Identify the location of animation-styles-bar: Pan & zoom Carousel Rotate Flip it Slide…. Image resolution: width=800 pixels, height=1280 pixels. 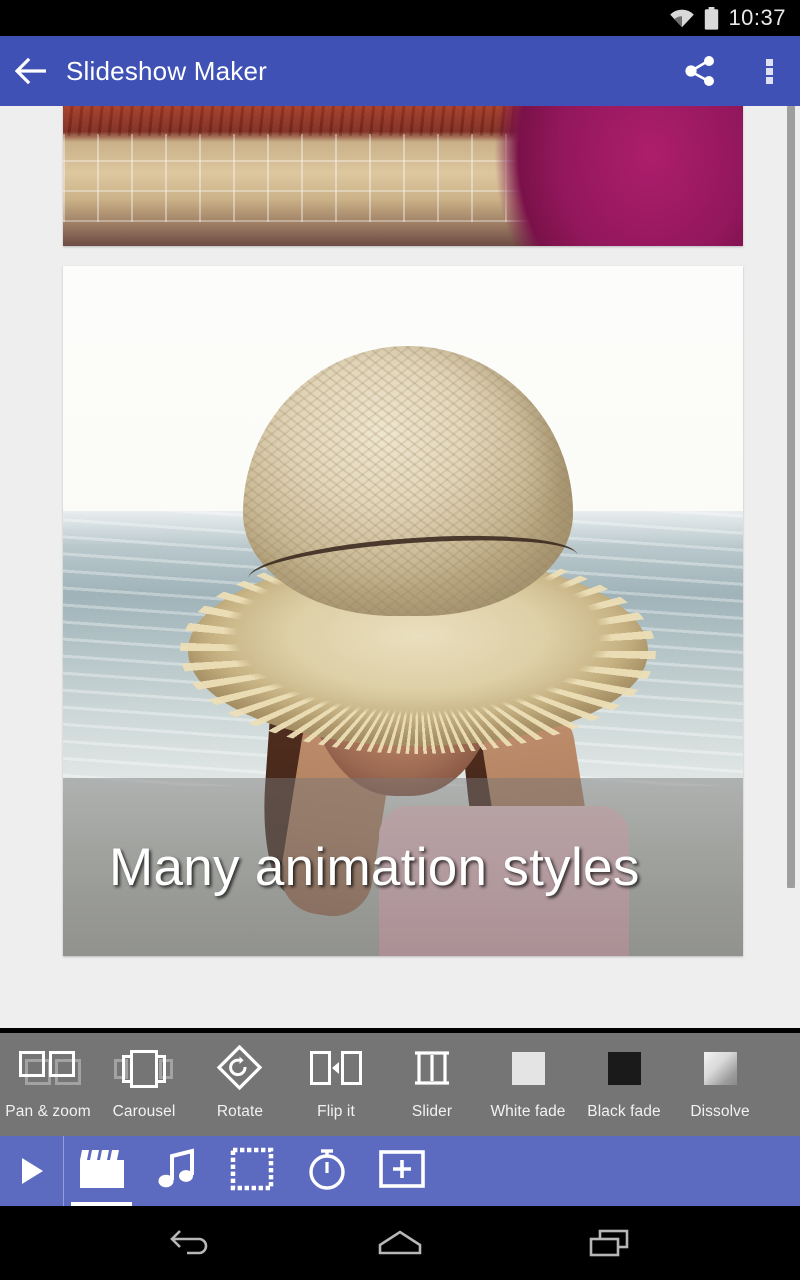
(400, 1084).